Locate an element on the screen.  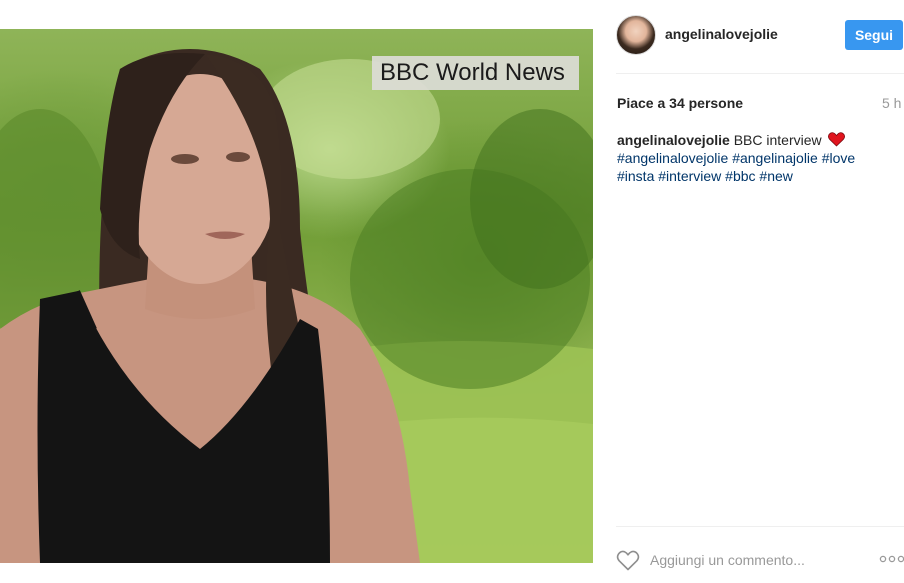
hashtag-link: #insta is located at coordinates (635, 176).